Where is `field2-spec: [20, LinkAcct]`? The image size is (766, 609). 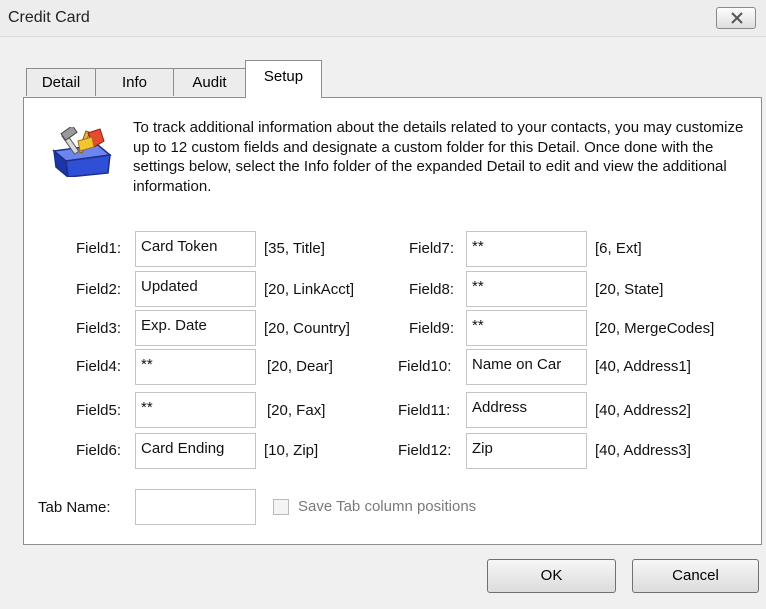
field2-spec: [20, LinkAcct] is located at coordinates (309, 289).